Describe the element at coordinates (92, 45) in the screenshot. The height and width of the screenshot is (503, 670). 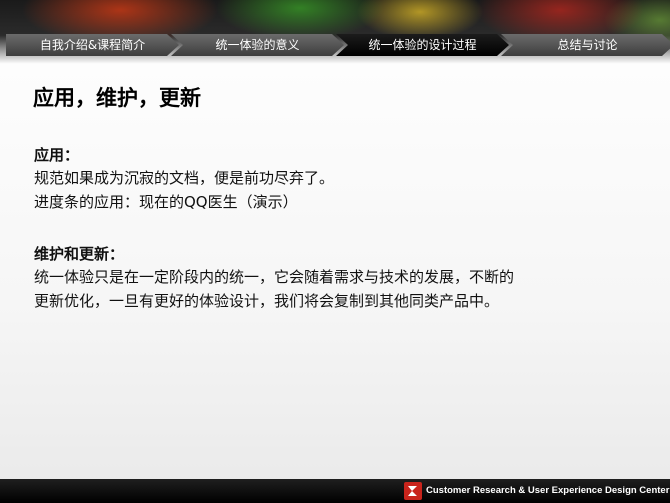
I see `nav-tab-intro: 自我介绍&课程简介` at that location.